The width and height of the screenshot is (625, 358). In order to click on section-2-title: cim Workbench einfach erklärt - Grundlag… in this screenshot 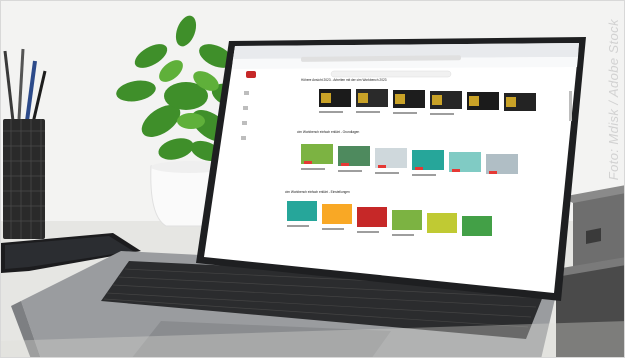, I will do `click(328, 132)`.